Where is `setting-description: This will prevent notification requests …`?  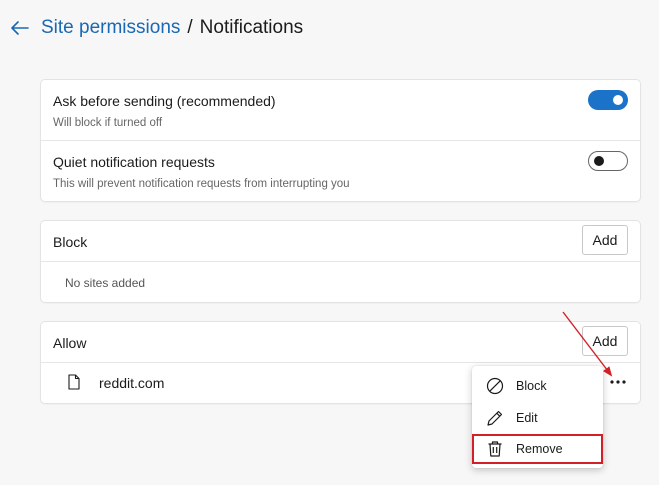 setting-description: This will prevent notification requests … is located at coordinates (201, 184).